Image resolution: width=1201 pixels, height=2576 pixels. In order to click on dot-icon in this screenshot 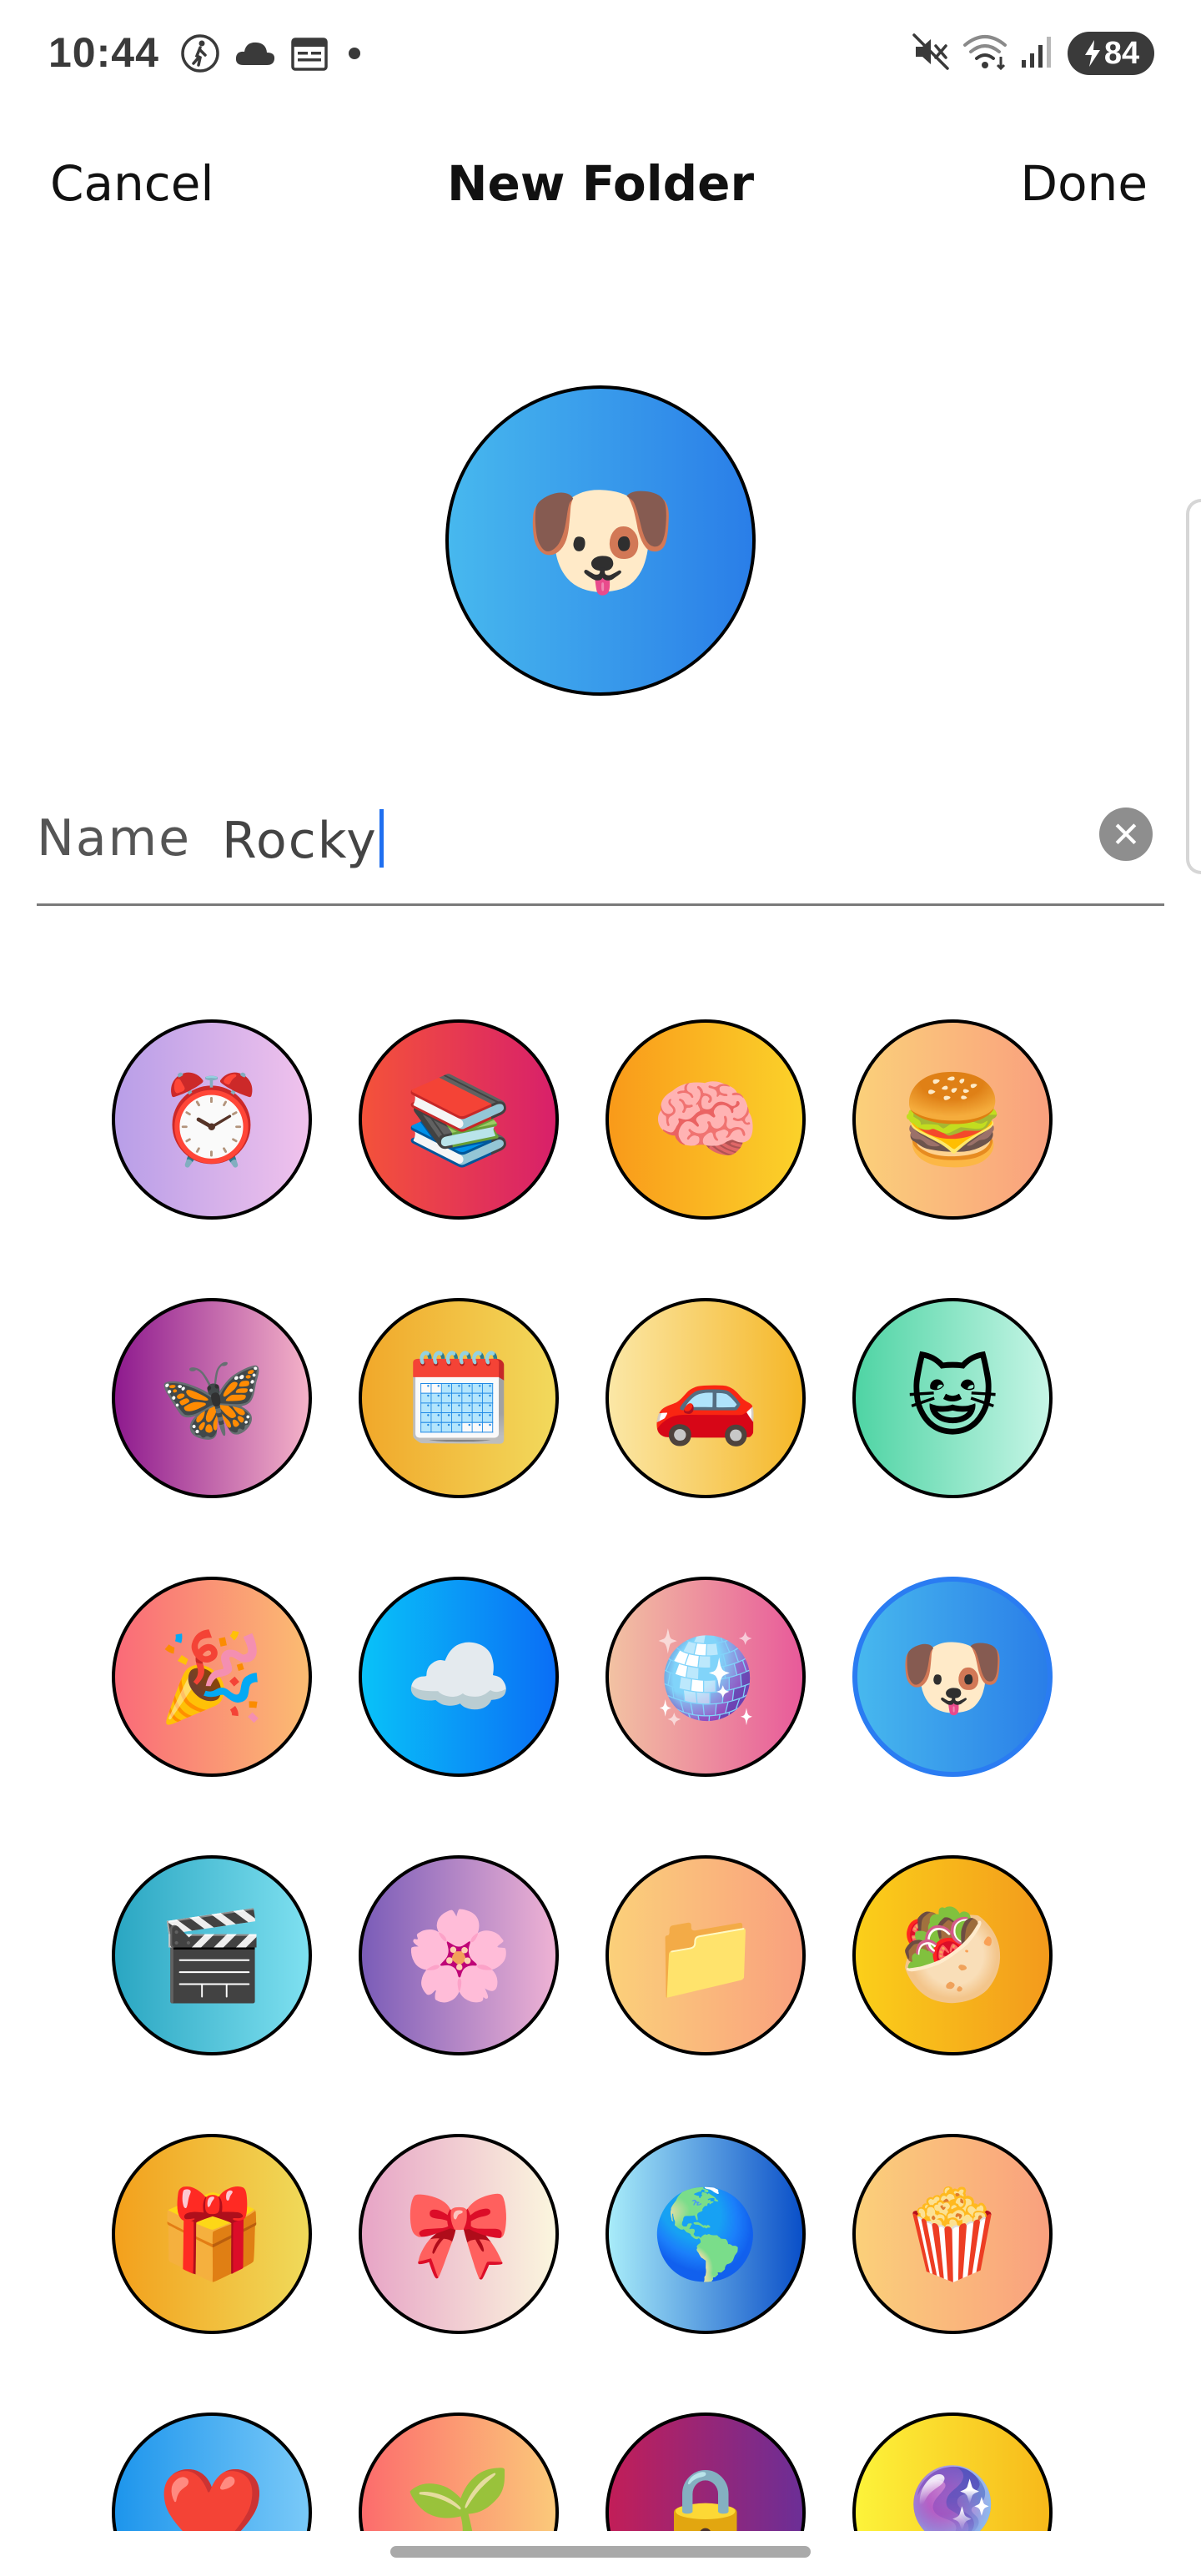, I will do `click(355, 55)`.